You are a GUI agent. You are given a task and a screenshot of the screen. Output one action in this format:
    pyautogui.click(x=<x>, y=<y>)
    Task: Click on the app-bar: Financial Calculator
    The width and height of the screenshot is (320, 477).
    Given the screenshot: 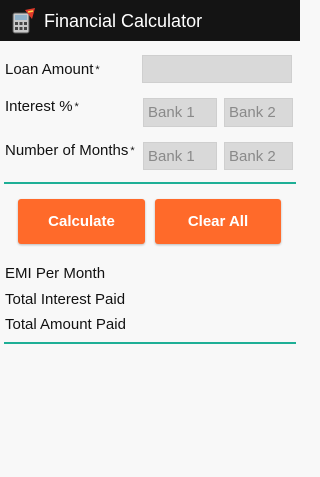 What is the action you would take?
    pyautogui.click(x=150, y=20)
    